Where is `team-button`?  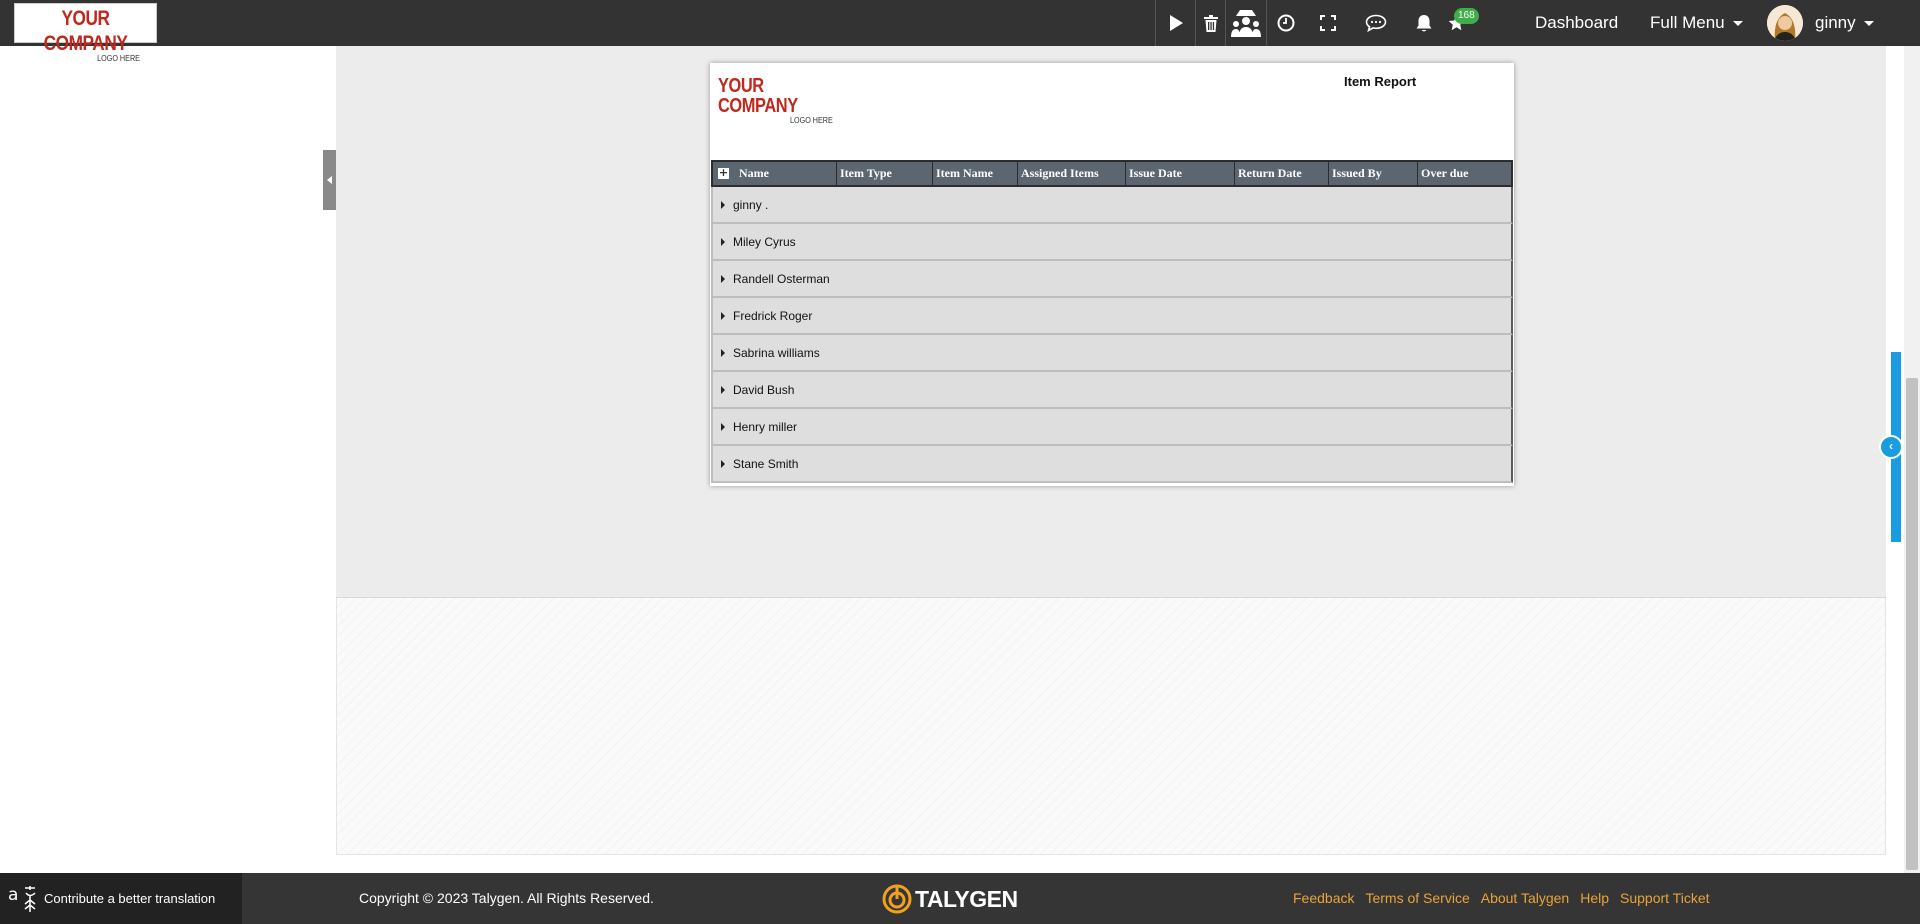
team-button is located at coordinates (1245, 23).